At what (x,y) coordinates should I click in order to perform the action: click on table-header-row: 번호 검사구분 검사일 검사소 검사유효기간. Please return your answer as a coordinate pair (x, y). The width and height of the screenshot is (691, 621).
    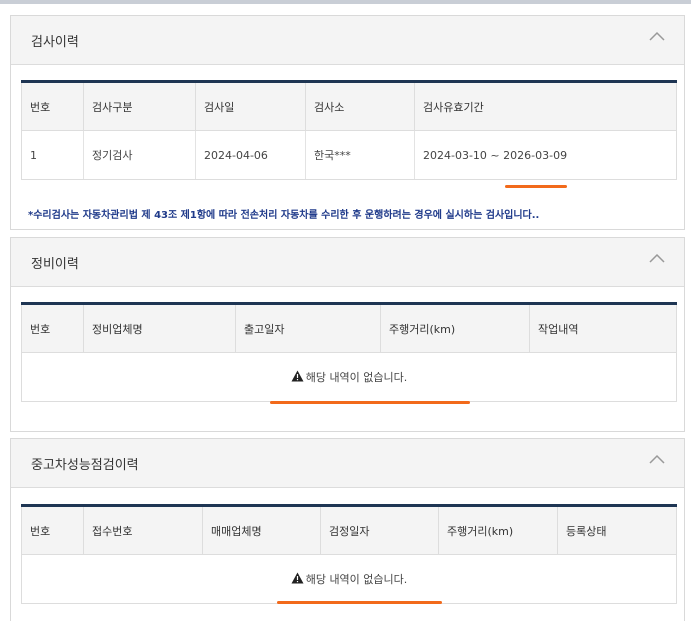
    Looking at the image, I should click on (349, 106).